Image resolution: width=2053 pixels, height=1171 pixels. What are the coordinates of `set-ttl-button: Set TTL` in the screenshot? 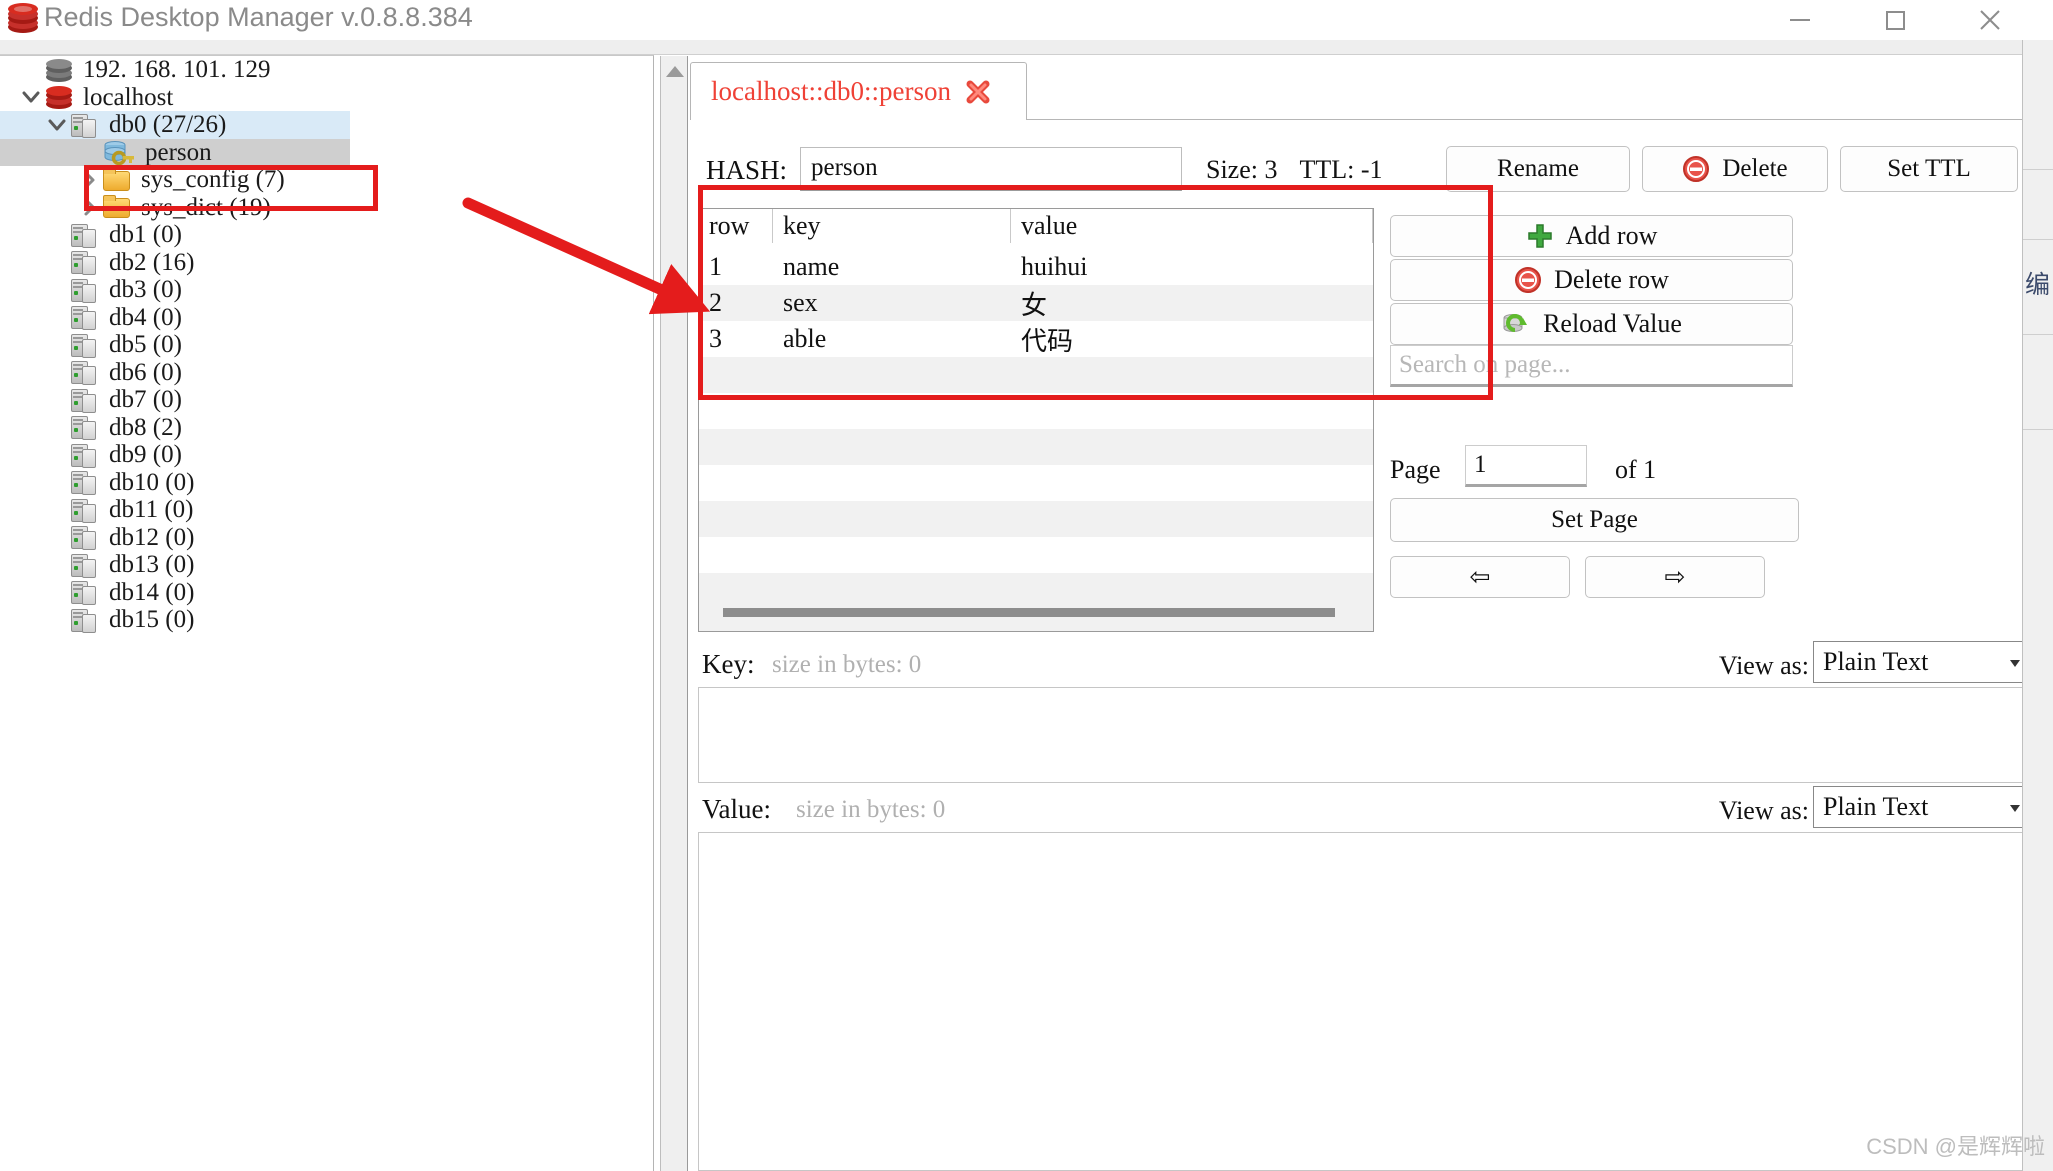 It's located at (1929, 169).